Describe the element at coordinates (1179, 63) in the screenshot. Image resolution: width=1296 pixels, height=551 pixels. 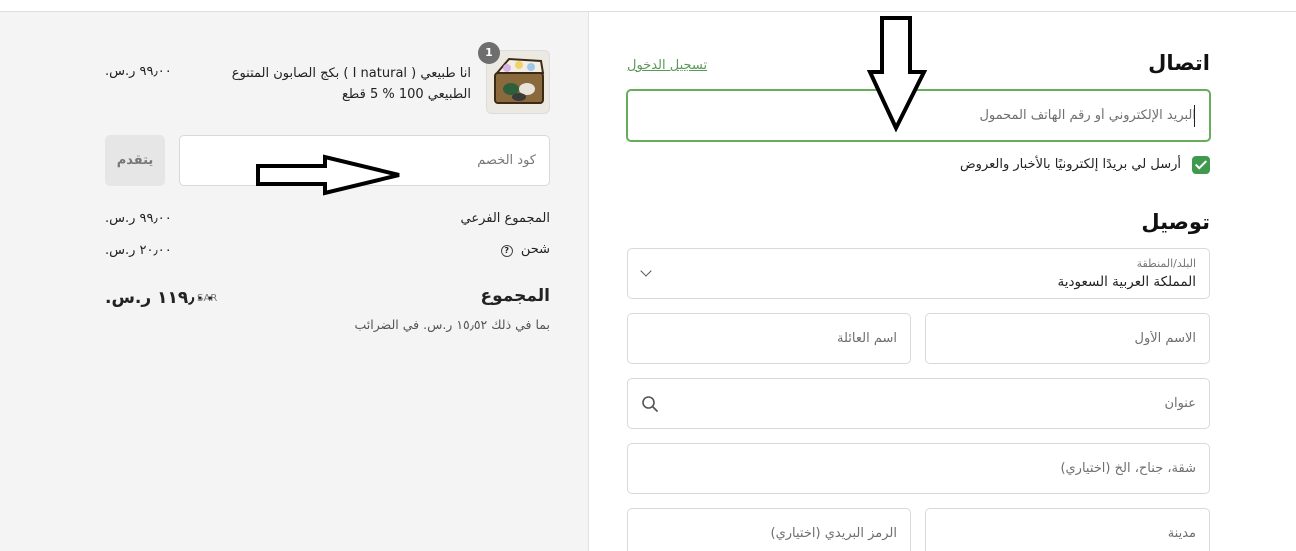
I see `contact-heading: اتصال` at that location.